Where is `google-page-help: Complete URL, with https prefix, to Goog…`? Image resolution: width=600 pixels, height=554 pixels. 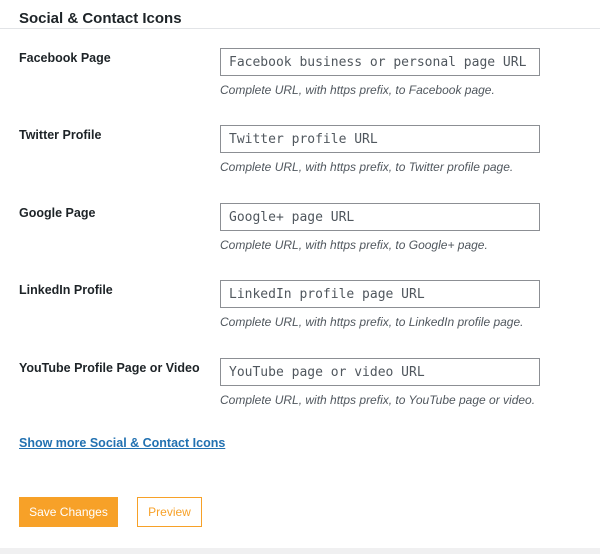
google-page-help: Complete URL, with https prefix, to Goog… is located at coordinates (354, 245).